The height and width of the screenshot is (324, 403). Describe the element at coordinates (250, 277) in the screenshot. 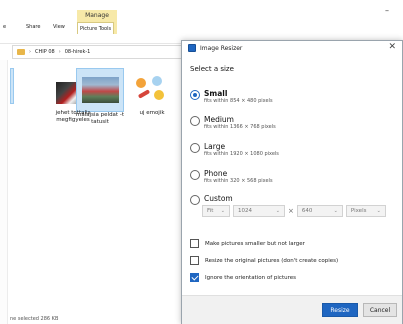

I see `checkbox-label: Ignore the orientation of pictures` at that location.